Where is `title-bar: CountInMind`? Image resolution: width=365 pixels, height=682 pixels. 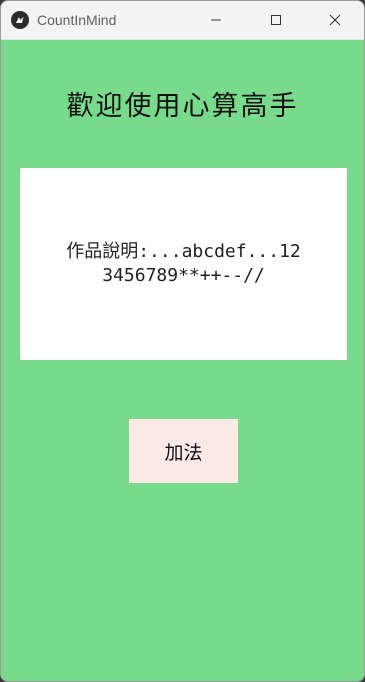
title-bar: CountInMind is located at coordinates (182, 20).